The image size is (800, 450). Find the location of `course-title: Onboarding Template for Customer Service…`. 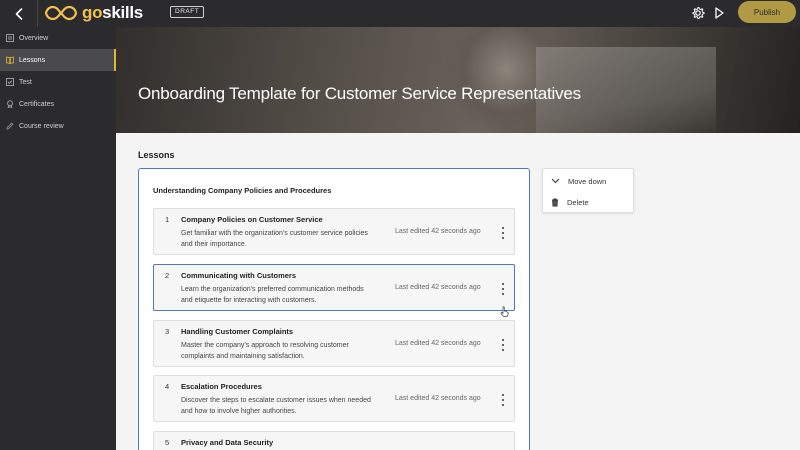

course-title: Onboarding Template for Customer Service… is located at coordinates (359, 94).